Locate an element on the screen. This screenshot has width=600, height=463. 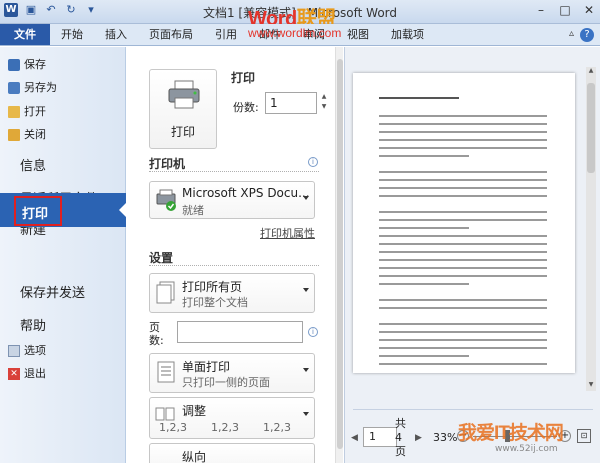
nav-save: 保存 is located at coordinates (27, 65).